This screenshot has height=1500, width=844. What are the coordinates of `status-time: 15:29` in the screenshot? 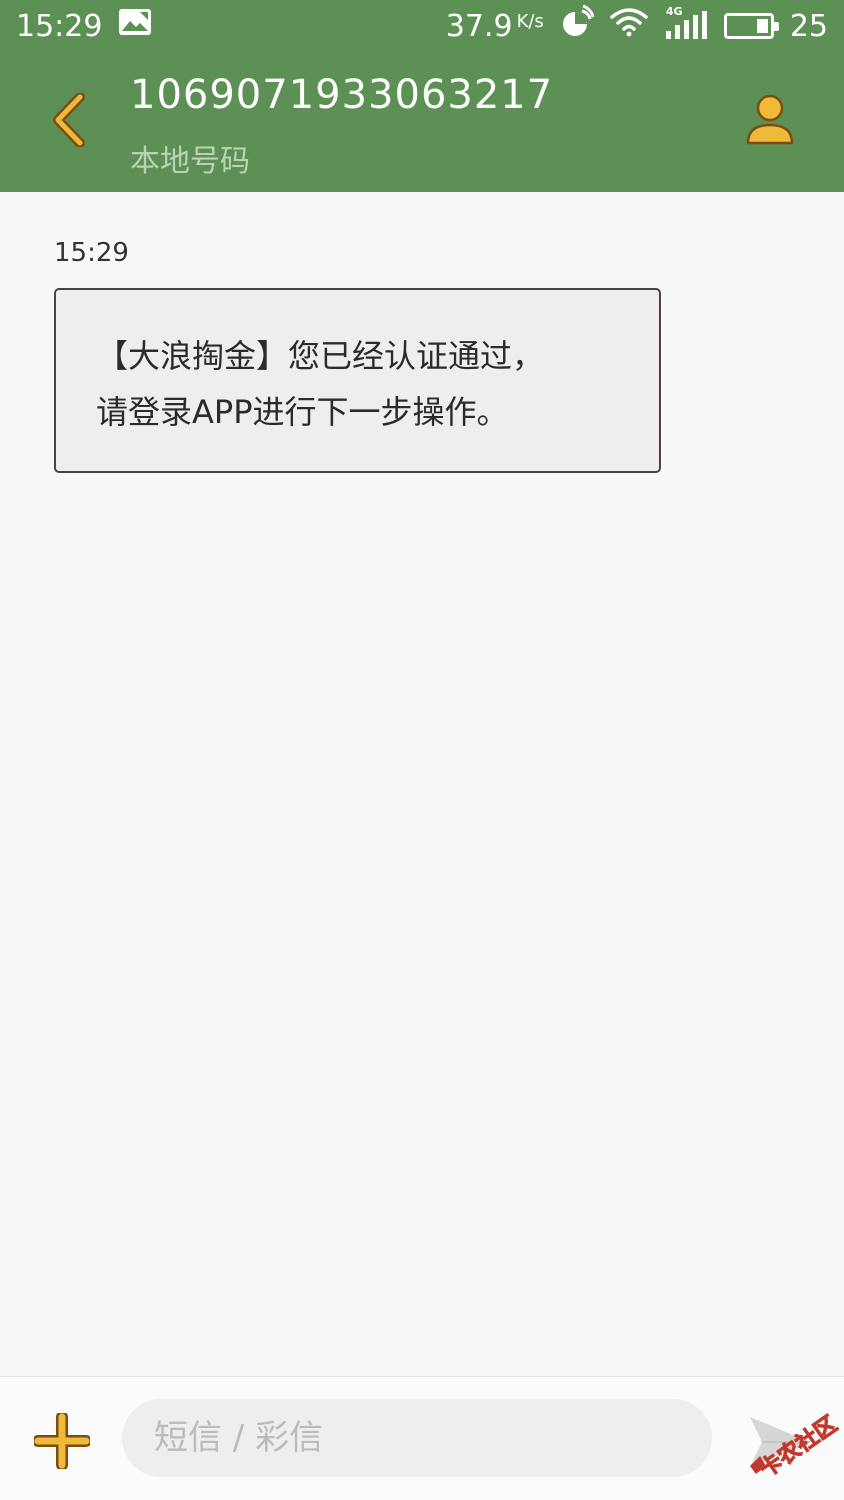 It's located at (59, 26).